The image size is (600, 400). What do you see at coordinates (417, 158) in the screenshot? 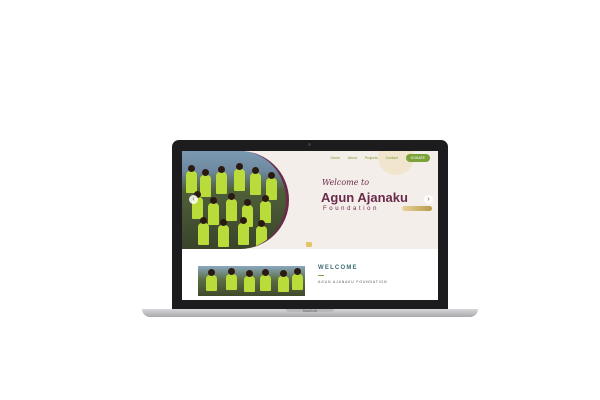
I see `donate-button: DONATE` at bounding box center [417, 158].